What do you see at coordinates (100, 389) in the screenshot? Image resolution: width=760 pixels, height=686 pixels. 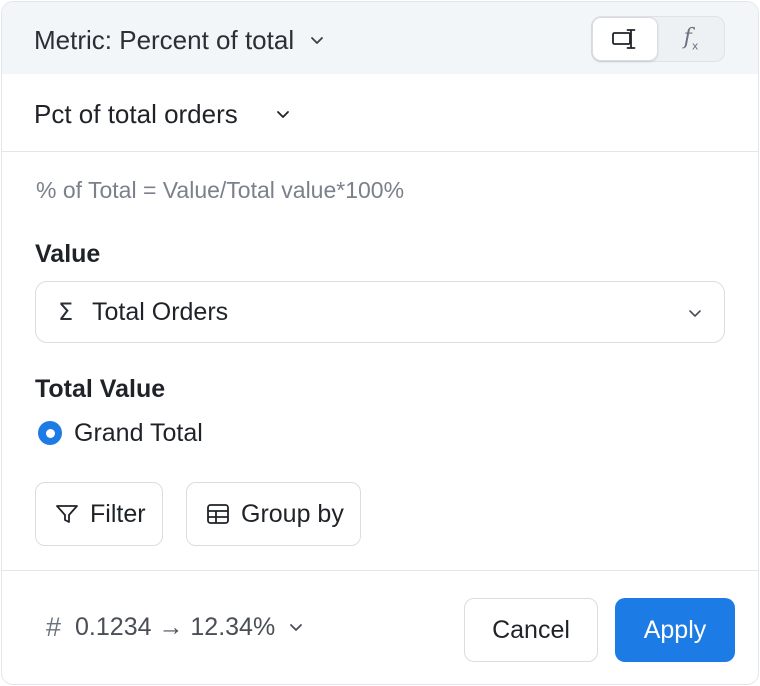 I see `total-value-label: Total Value` at bounding box center [100, 389].